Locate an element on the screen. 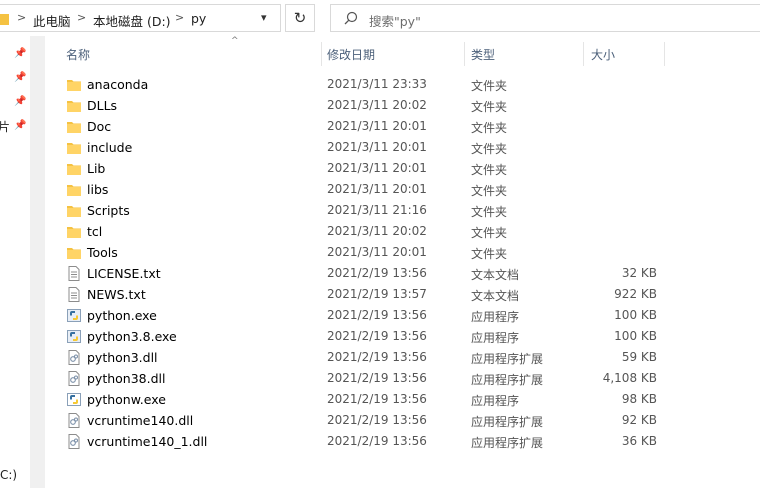 The width and height of the screenshot is (760, 488). file-row: LICENSE.txt 2021/2/19 13:56 文本文档 32 KB is located at coordinates (402, 273).